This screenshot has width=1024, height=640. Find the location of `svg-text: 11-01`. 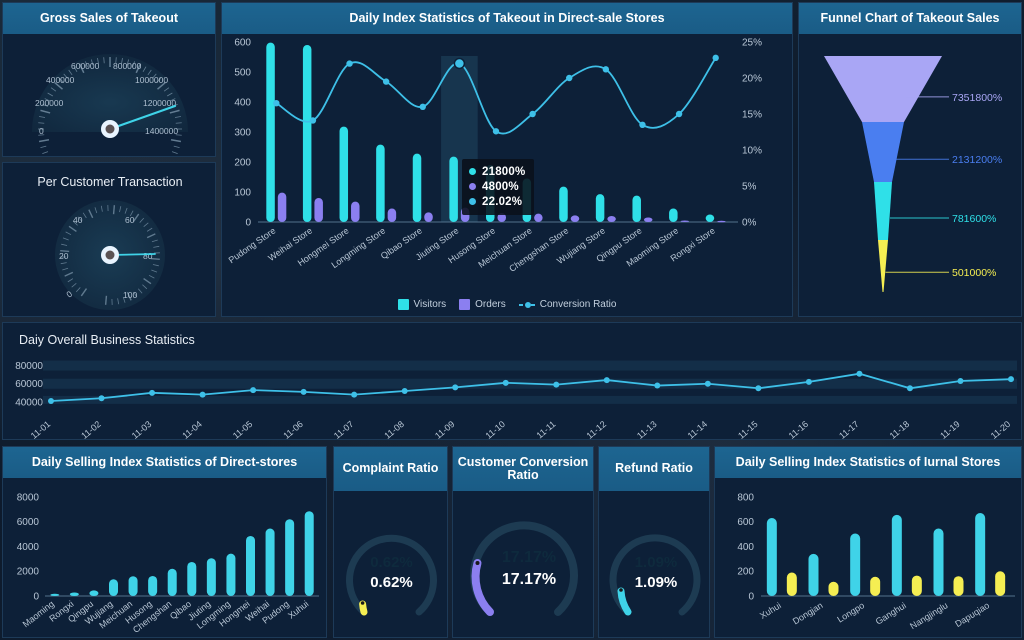

svg-text: 11-01 is located at coordinates (41, 429).